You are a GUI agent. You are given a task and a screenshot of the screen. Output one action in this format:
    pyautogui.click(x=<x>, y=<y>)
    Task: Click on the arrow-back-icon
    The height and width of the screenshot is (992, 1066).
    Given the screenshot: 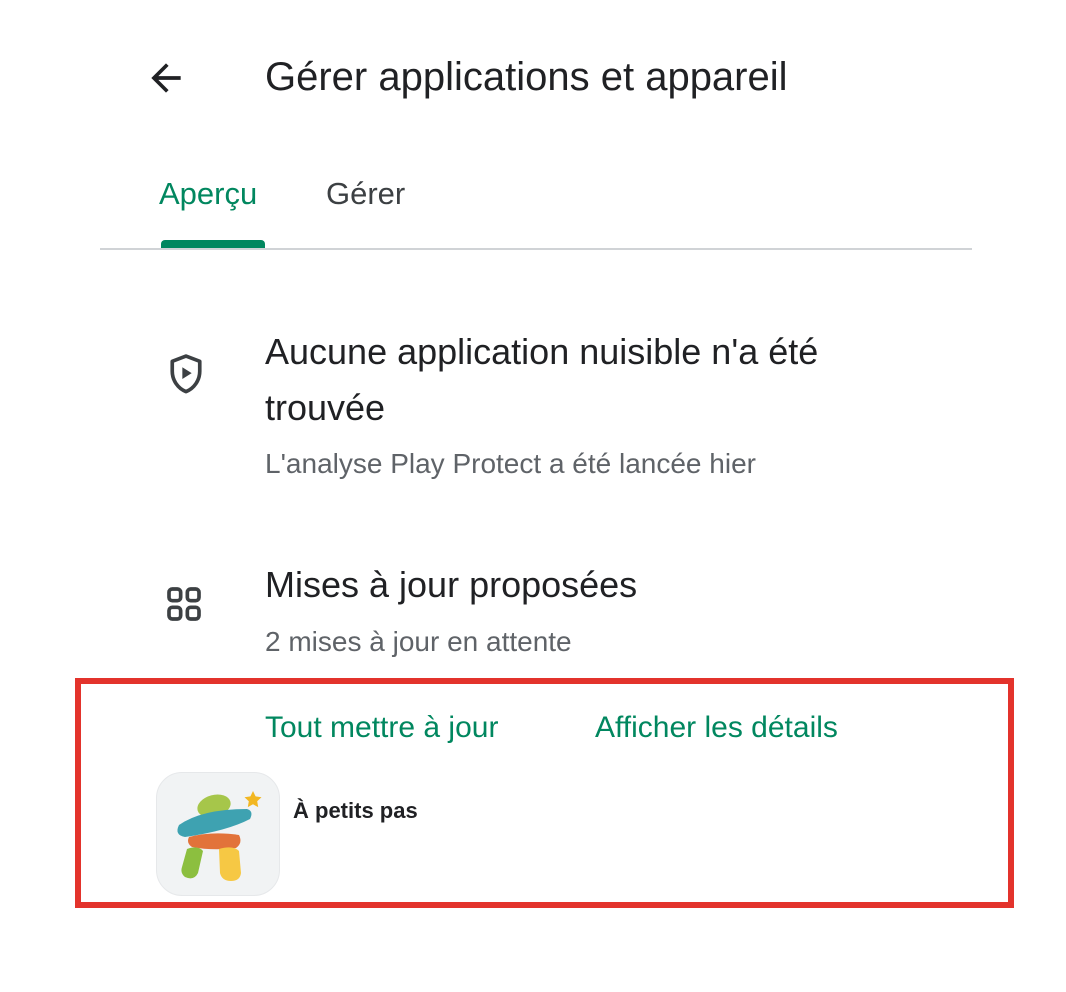 What is the action you would take?
    pyautogui.click(x=166, y=78)
    